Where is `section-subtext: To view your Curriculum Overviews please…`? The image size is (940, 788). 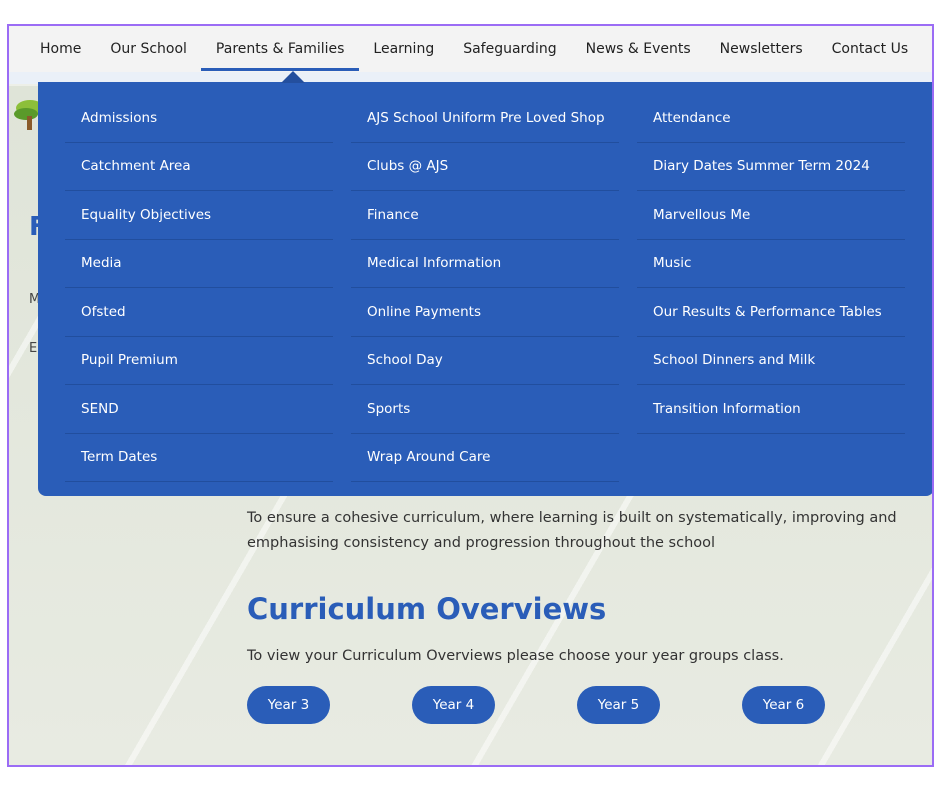 section-subtext: To view your Curriculum Overviews please… is located at coordinates (515, 656).